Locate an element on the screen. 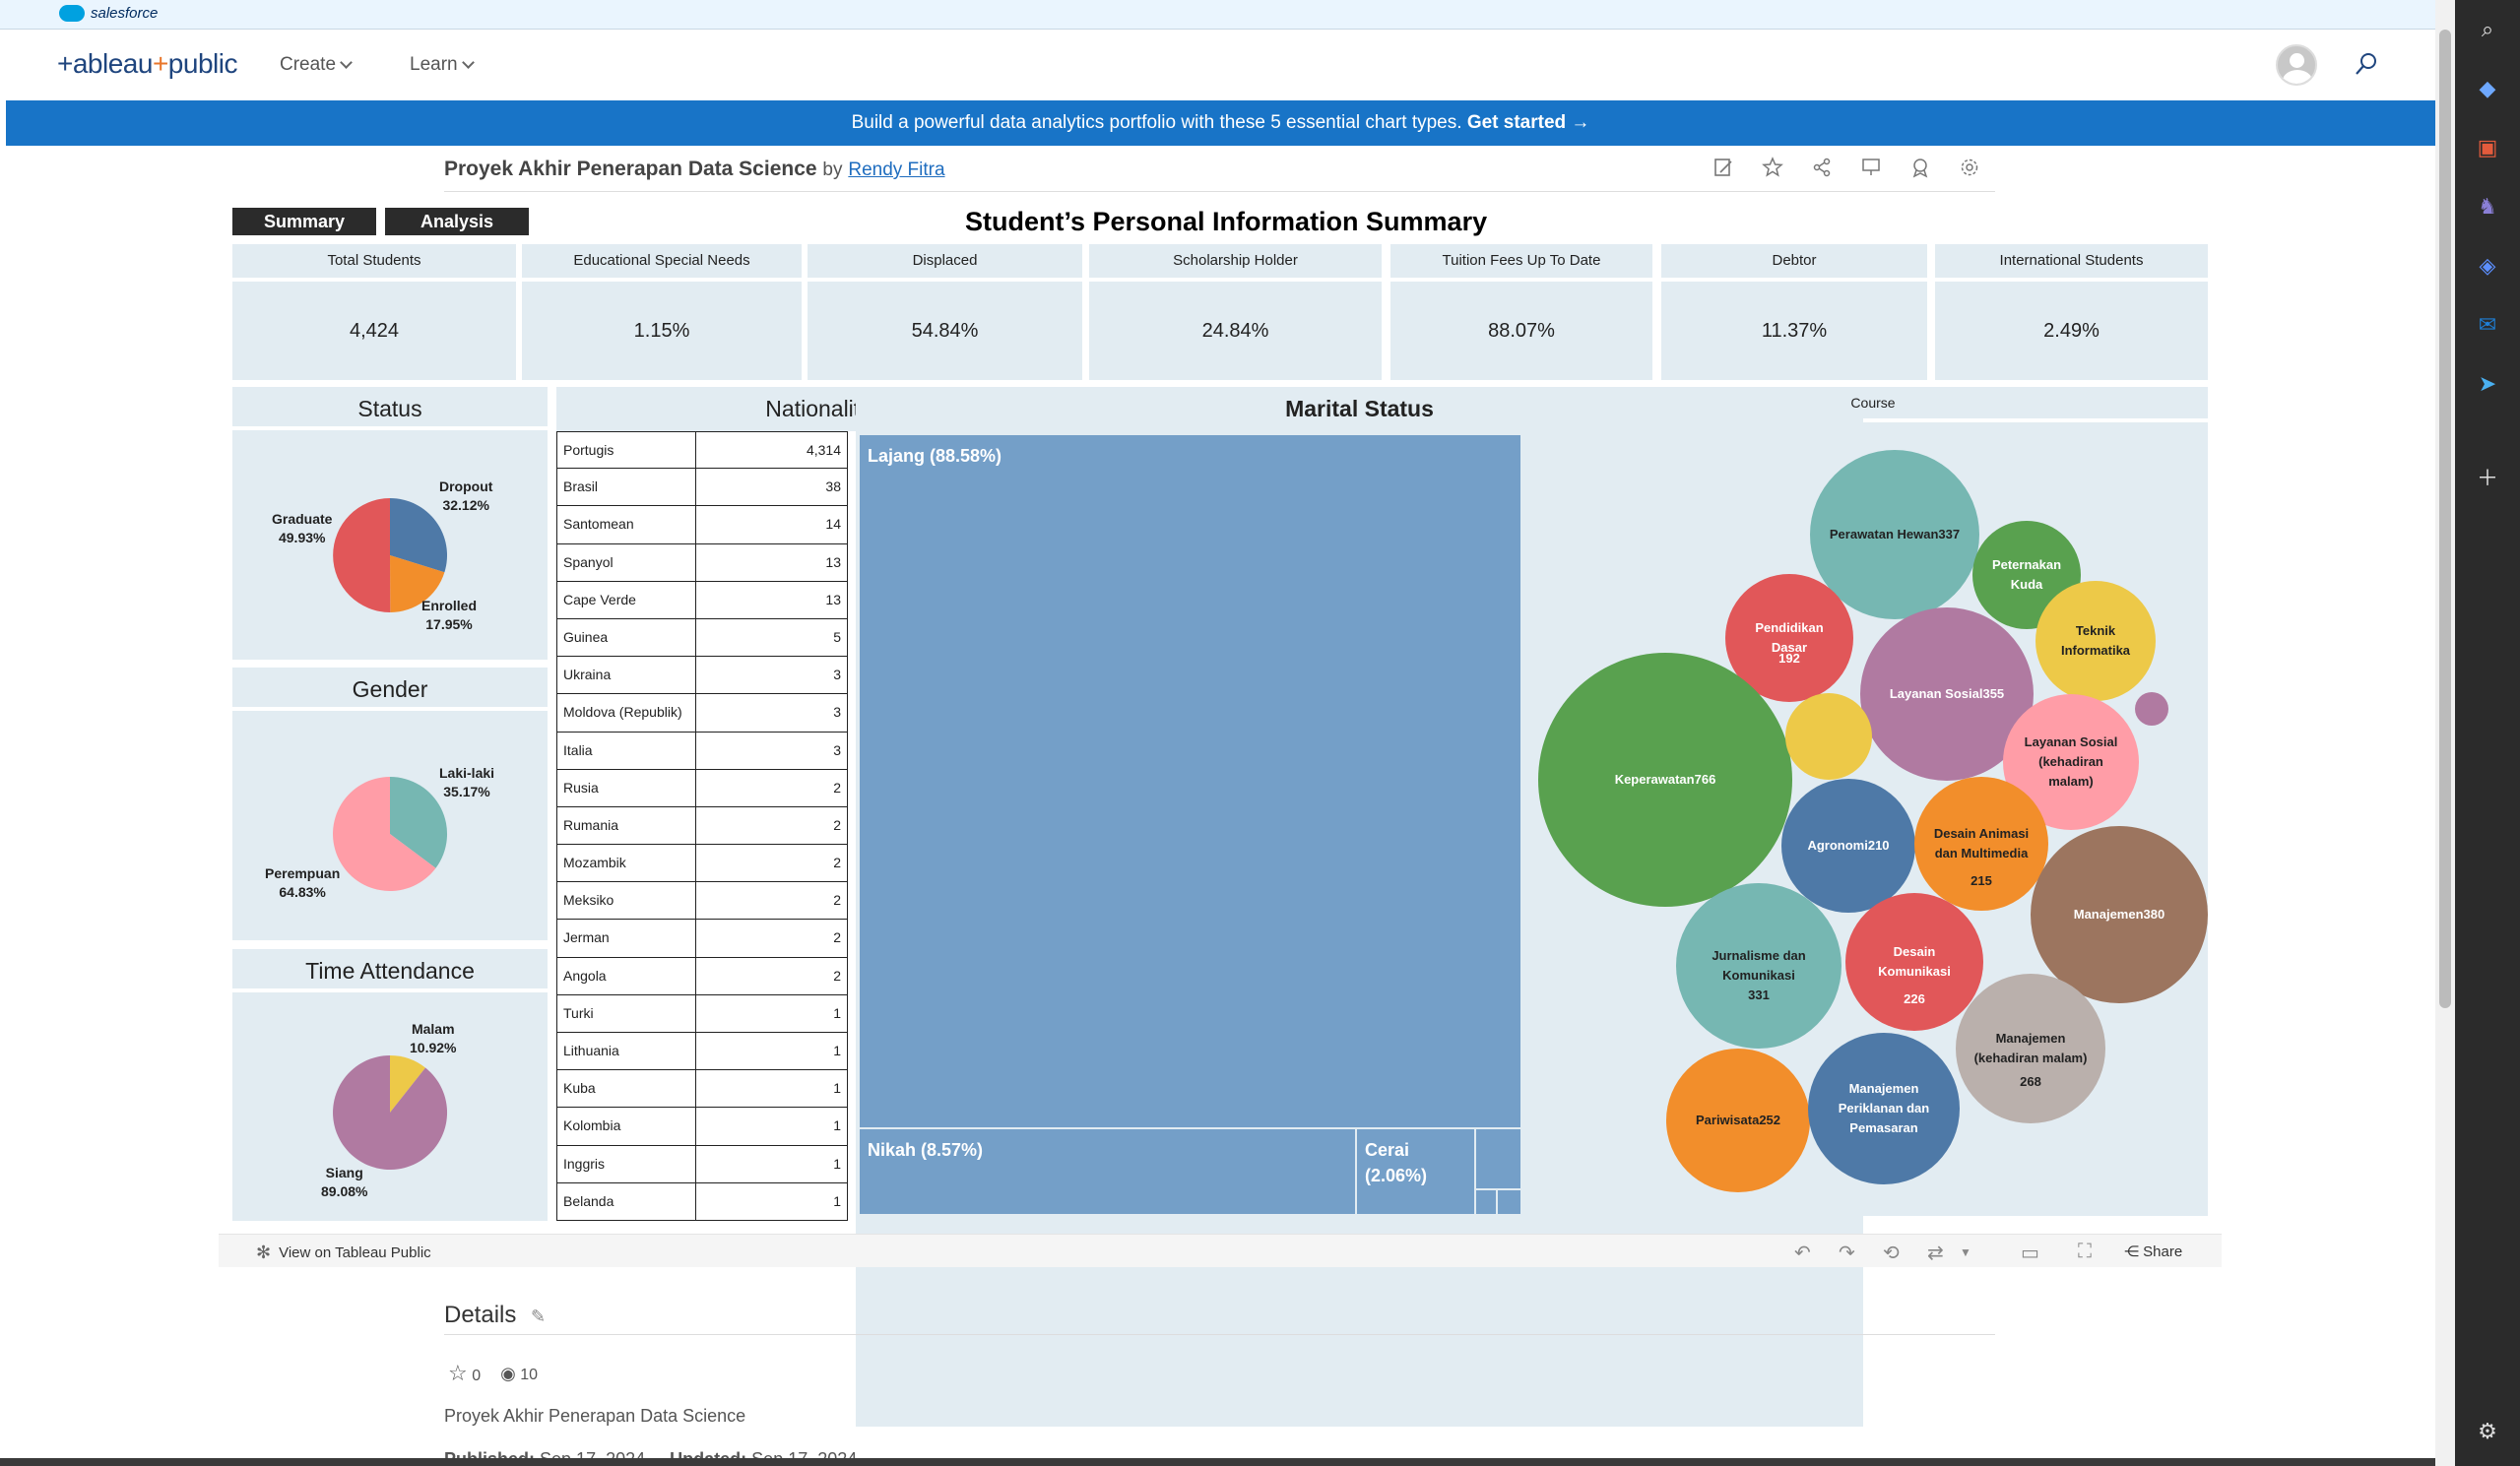 The width and height of the screenshot is (2520, 1466). tag-icon: ◆ is located at coordinates (2487, 88).